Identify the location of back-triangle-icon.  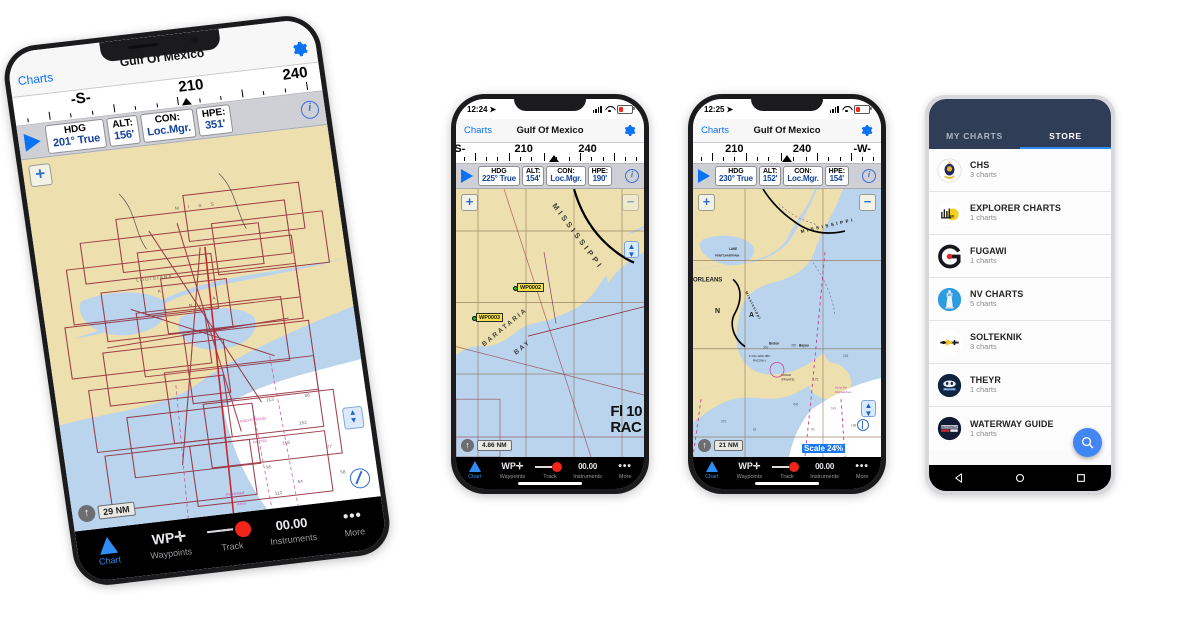
(959, 478).